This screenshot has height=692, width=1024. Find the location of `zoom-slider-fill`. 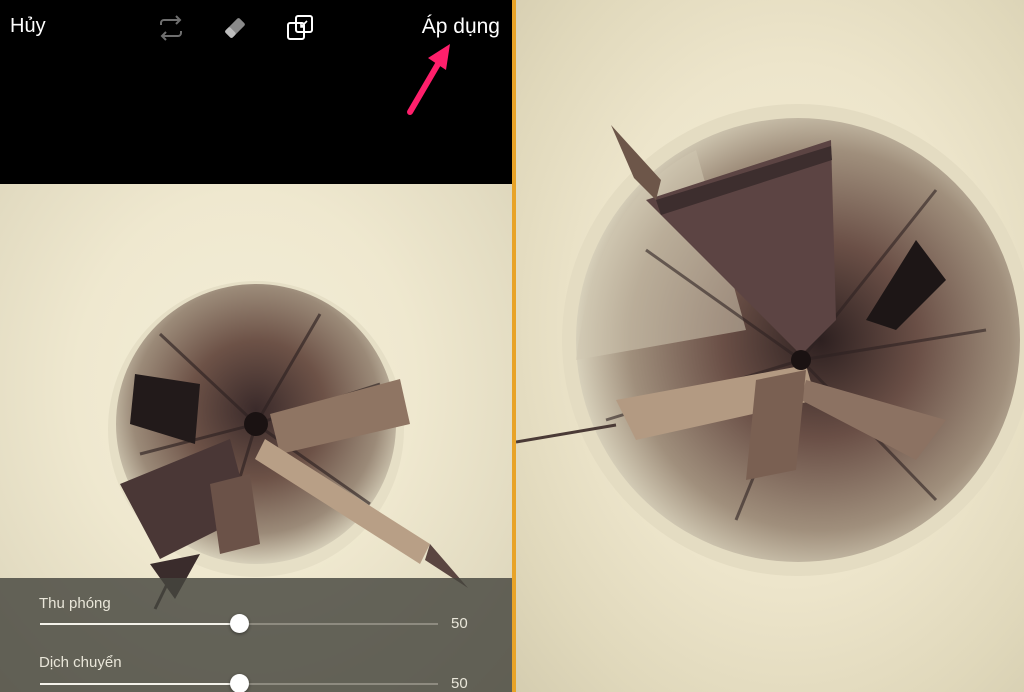

zoom-slider-fill is located at coordinates (139, 624).